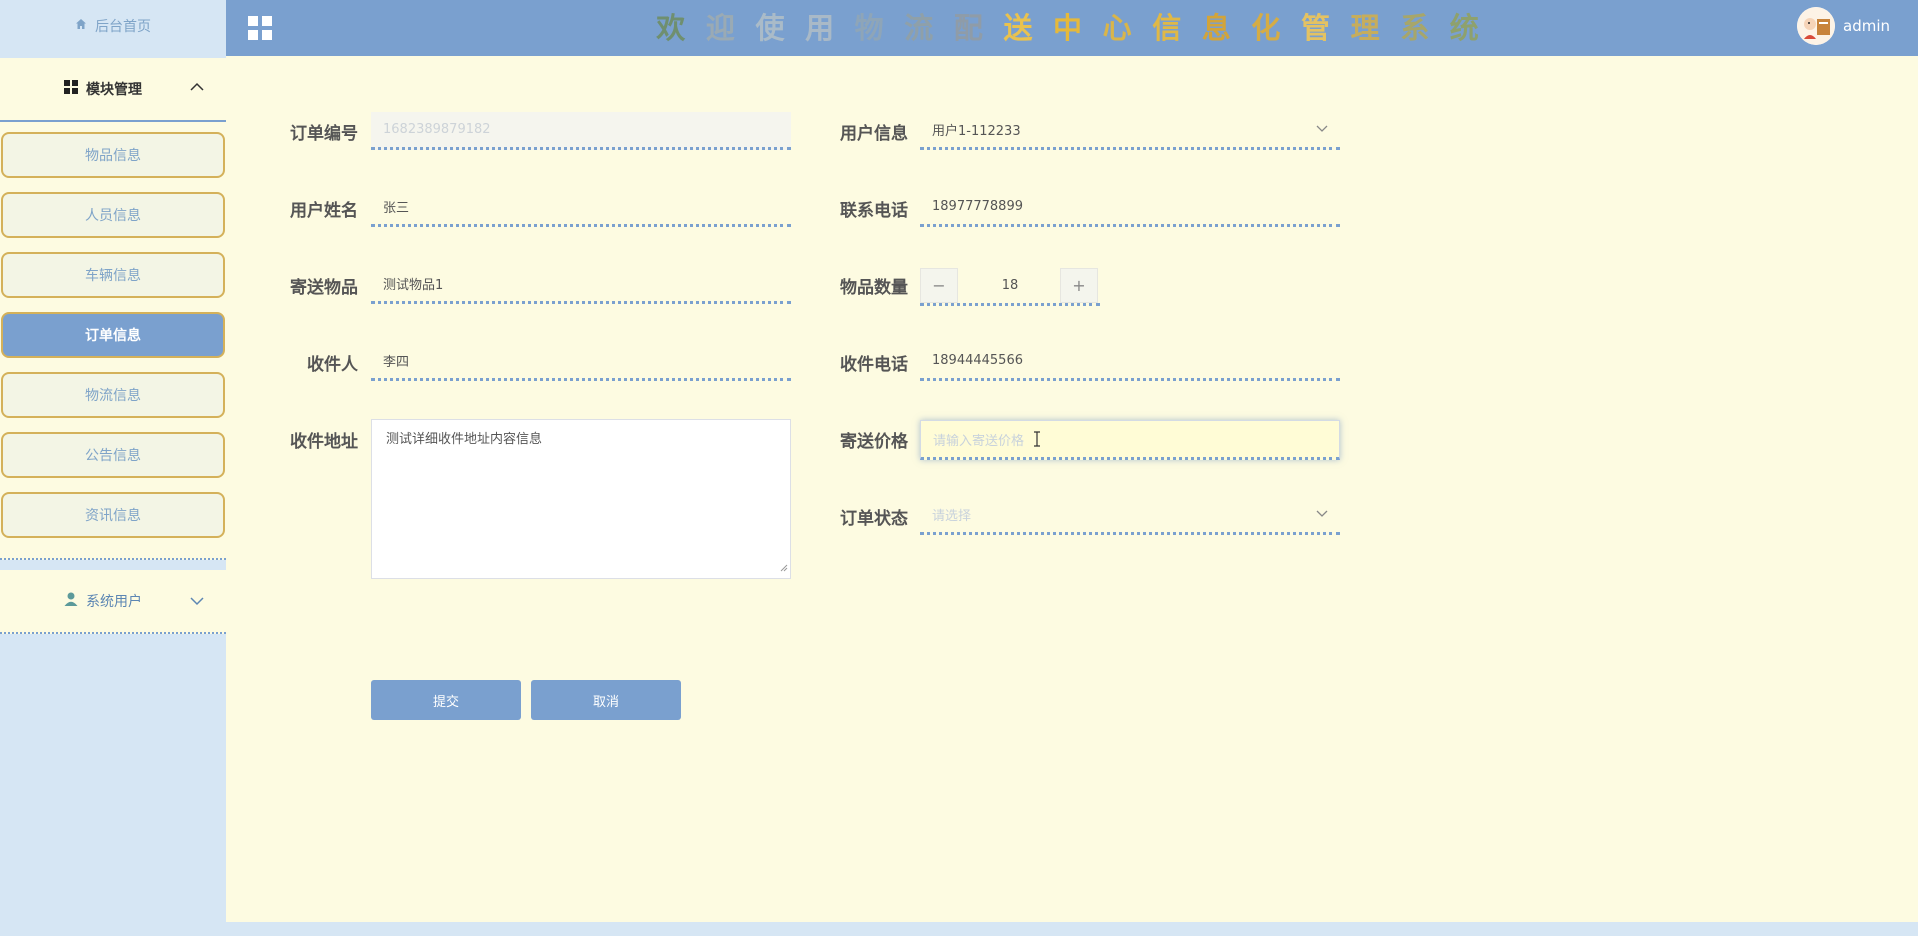  I want to click on title-char: 息, so click(1216, 28).